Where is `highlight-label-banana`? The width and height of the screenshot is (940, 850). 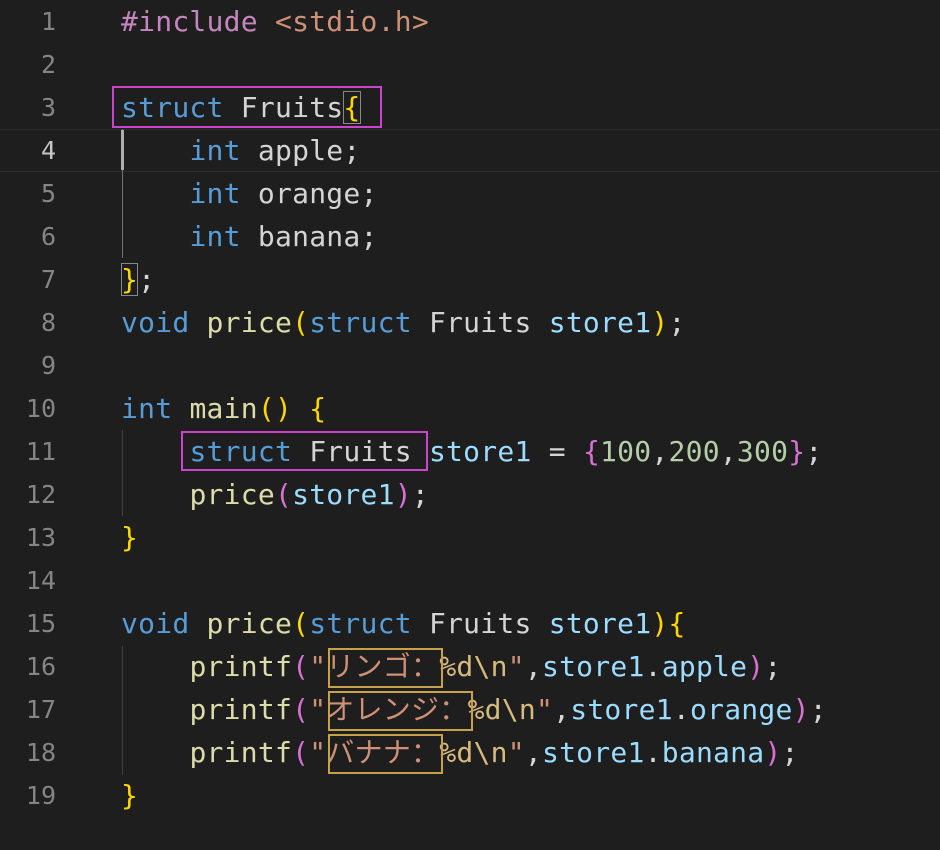 highlight-label-banana is located at coordinates (385, 754).